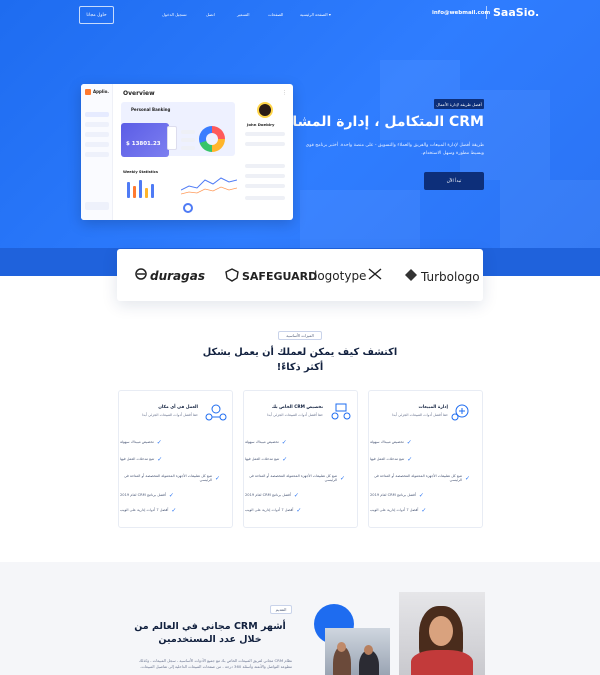 The height and width of the screenshot is (675, 600). Describe the element at coordinates (265, 110) in the screenshot. I see `avatar` at that location.